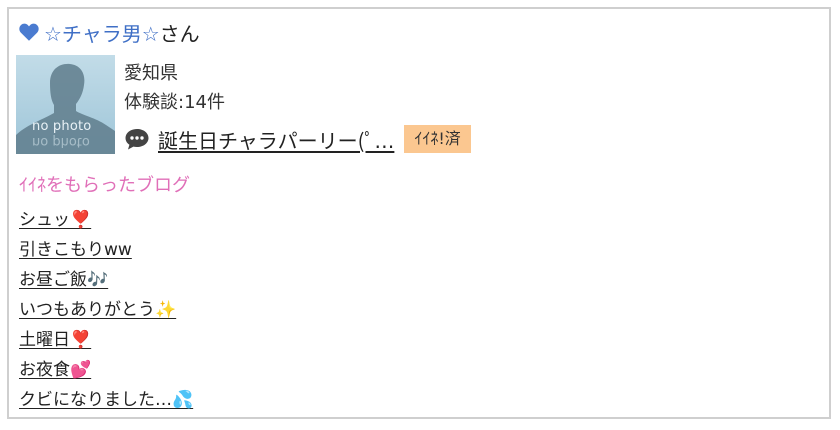 Image resolution: width=840 pixels, height=430 pixels. I want to click on user-name-link: ☆チャラ男☆, so click(102, 32).